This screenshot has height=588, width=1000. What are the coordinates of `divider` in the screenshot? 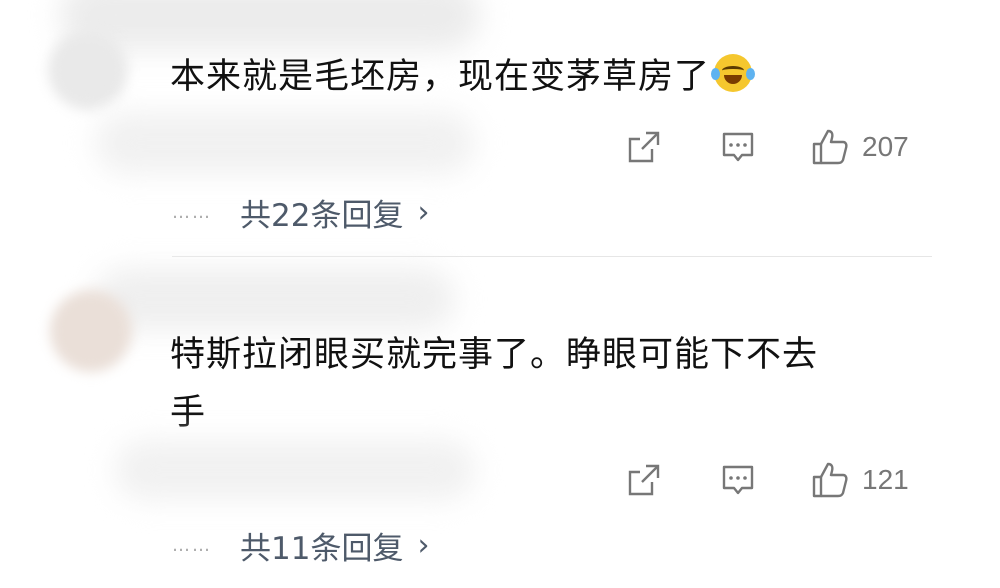 It's located at (552, 256).